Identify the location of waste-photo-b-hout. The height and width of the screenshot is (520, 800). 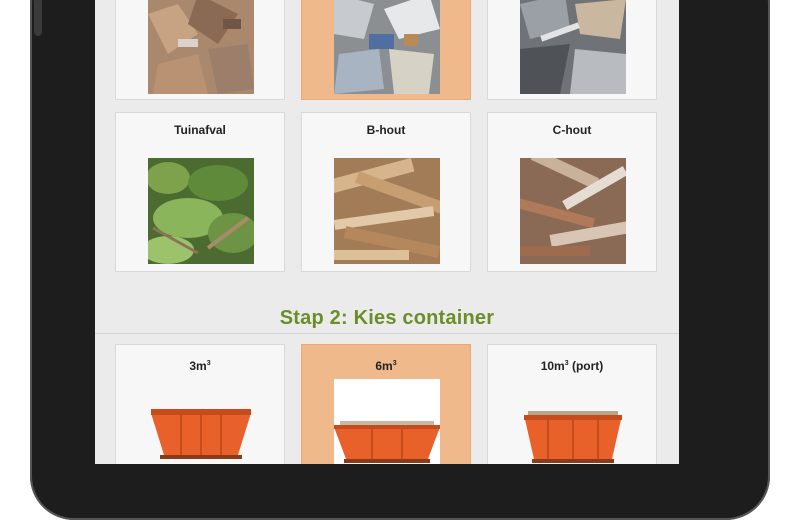
(387, 211).